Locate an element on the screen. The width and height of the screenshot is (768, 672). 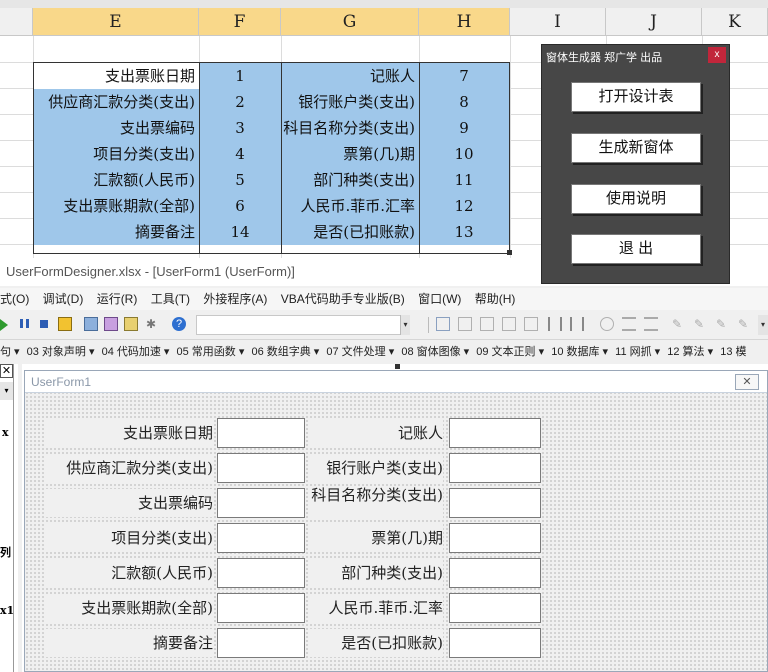
cell-f4: 4 is located at coordinates (240, 154).